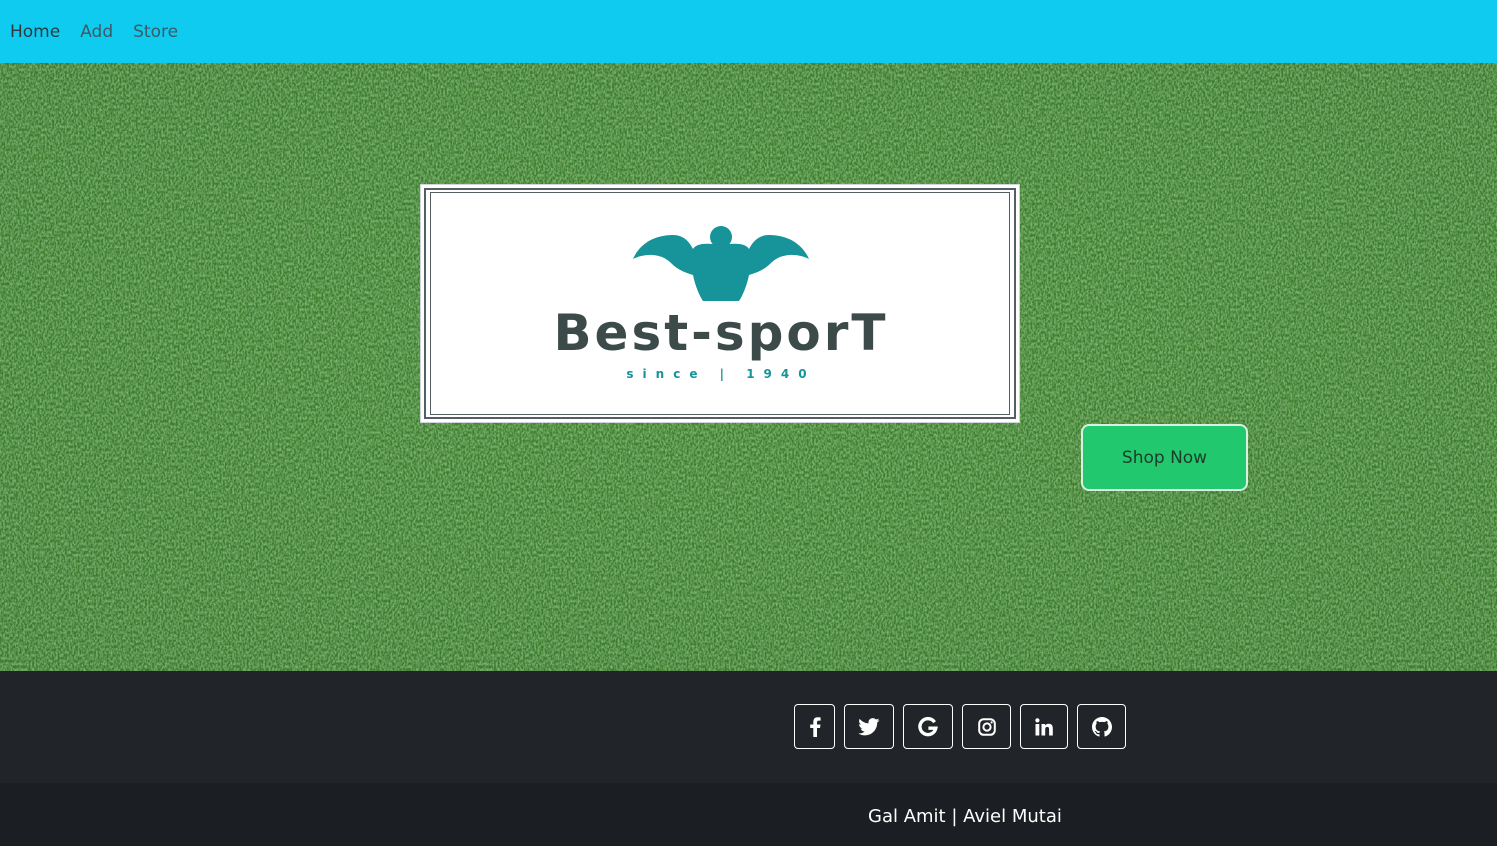 This screenshot has width=1497, height=846. I want to click on logo-title: Best-sporT, so click(721, 333).